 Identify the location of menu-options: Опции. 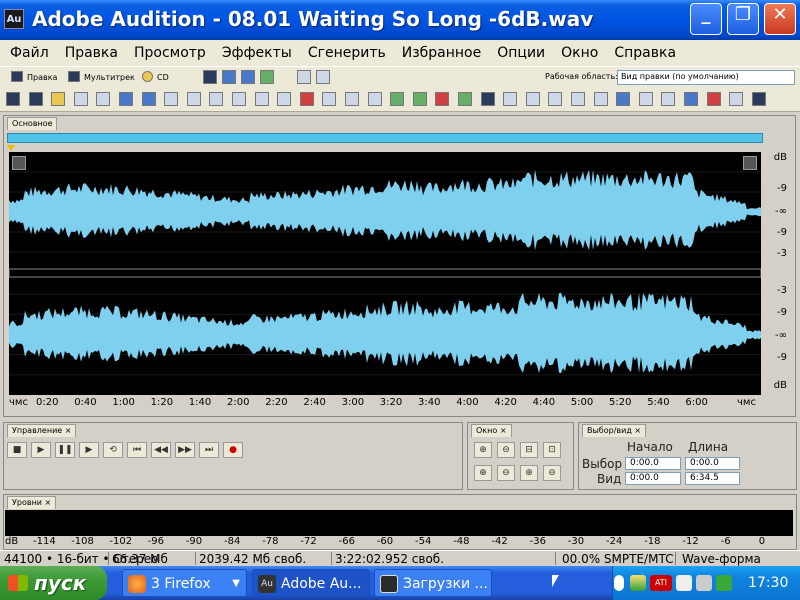
(521, 53).